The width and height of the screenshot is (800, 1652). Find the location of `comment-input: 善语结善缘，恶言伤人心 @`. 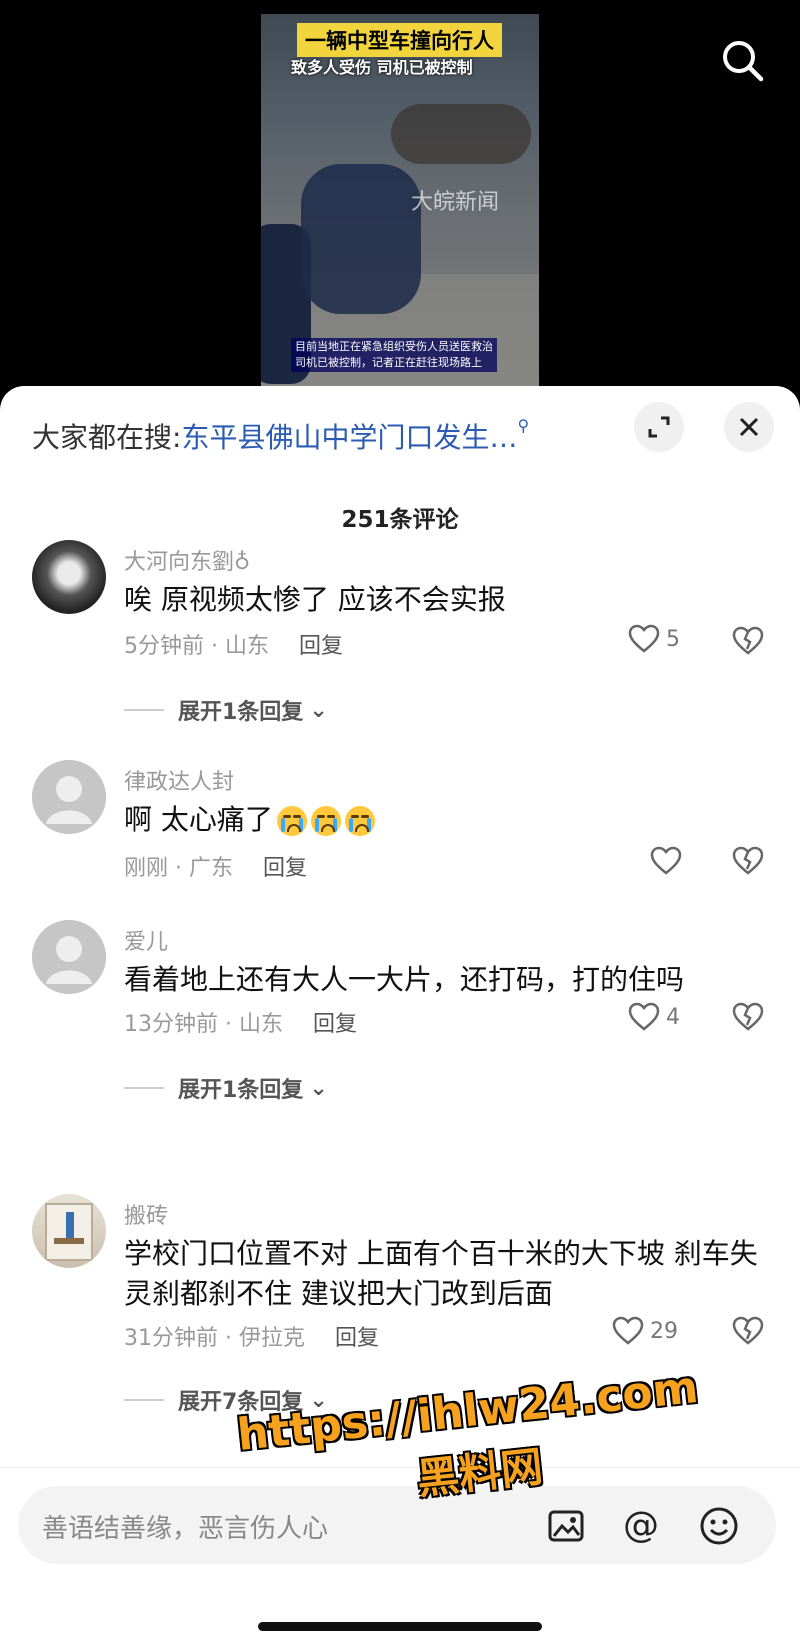

comment-input: 善语结善缘，恶言伤人心 @ is located at coordinates (397, 1525).